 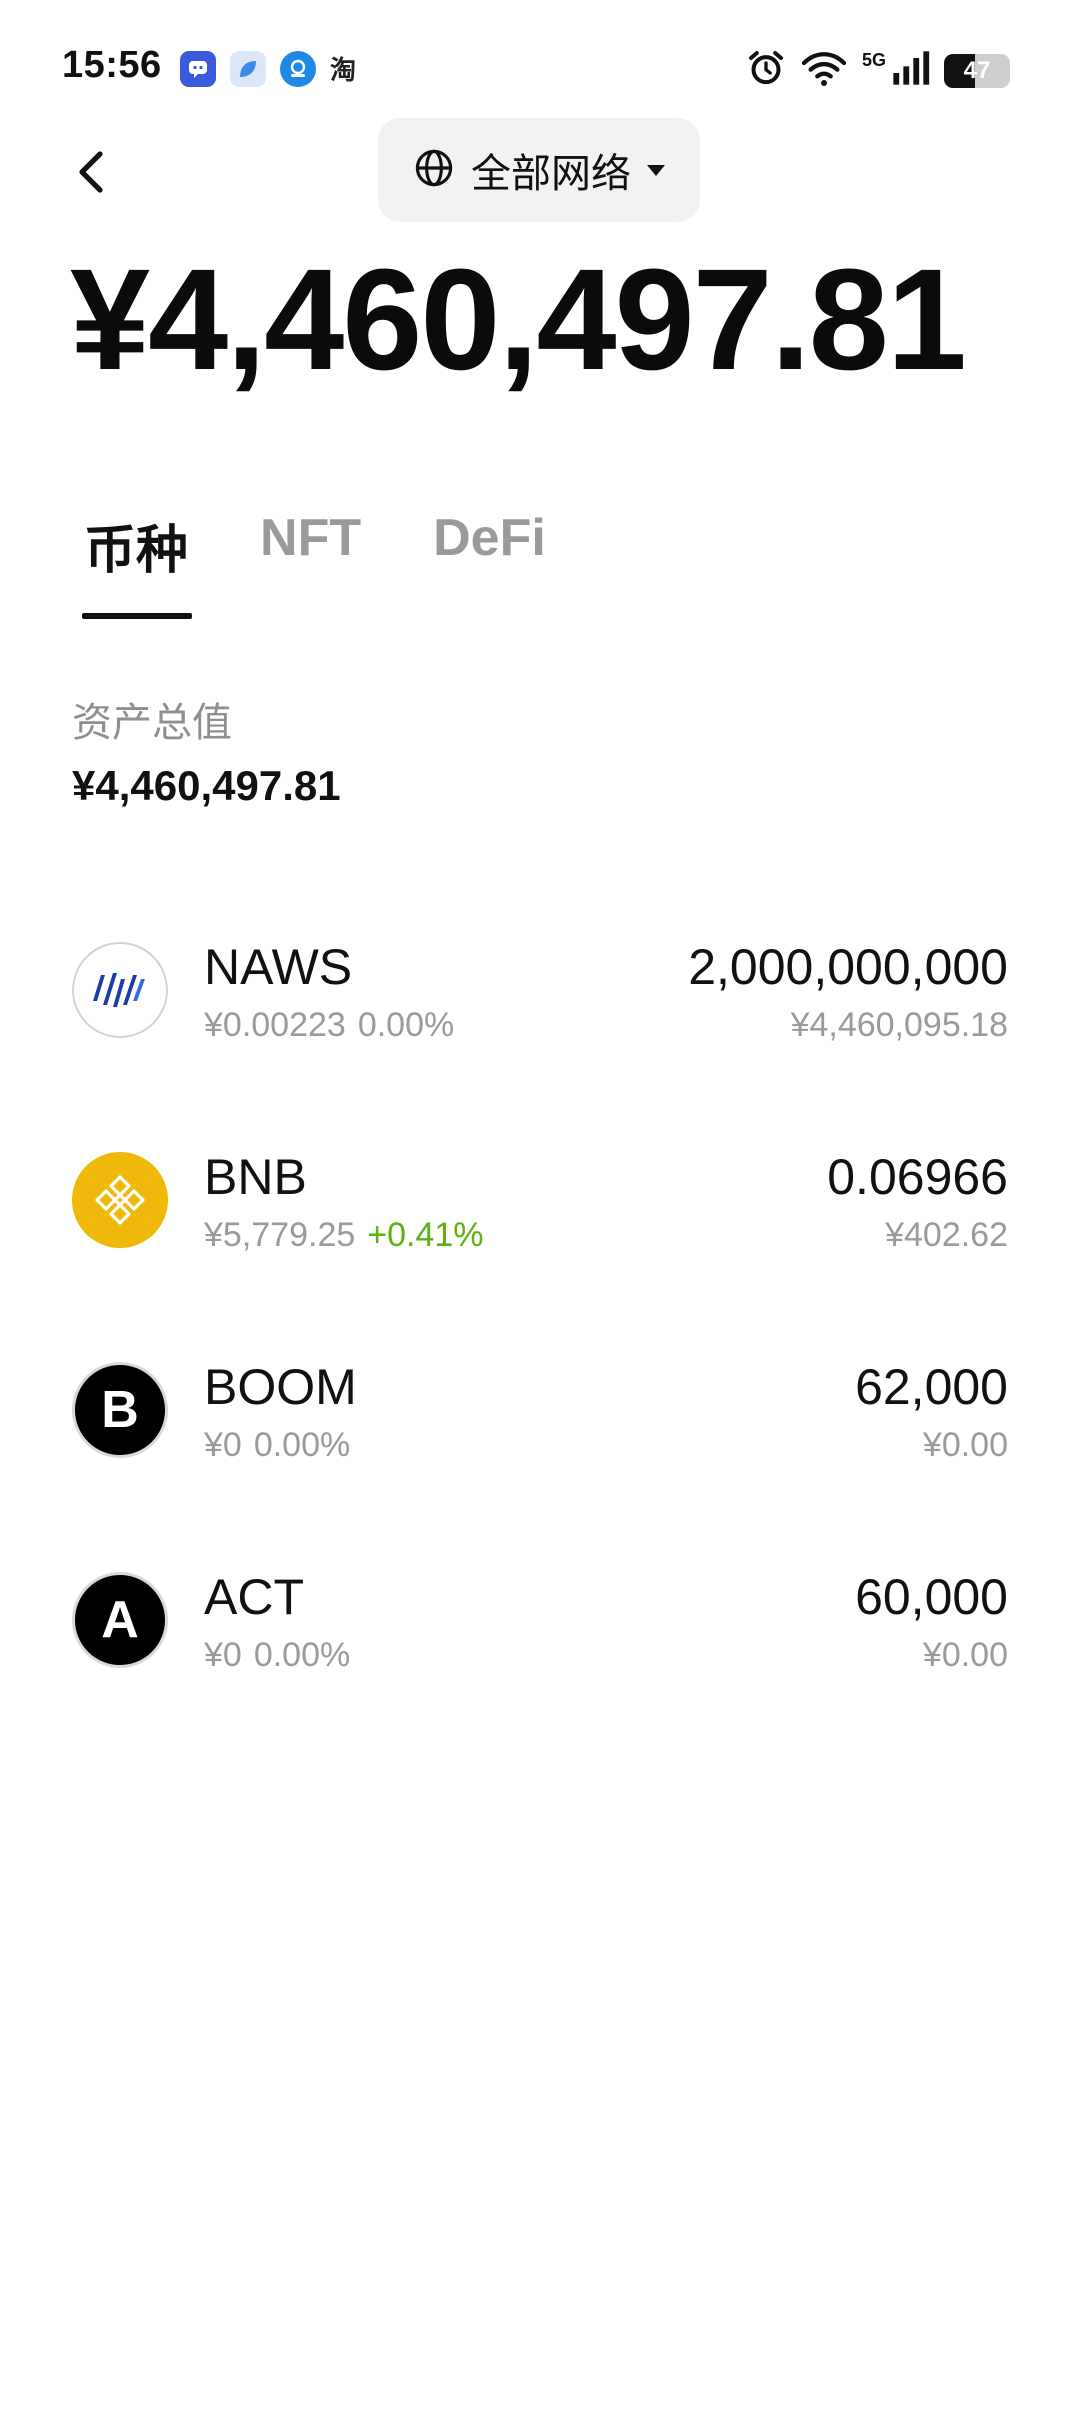 What do you see at coordinates (917, 1177) in the screenshot?
I see `token-amount: 0.06966` at bounding box center [917, 1177].